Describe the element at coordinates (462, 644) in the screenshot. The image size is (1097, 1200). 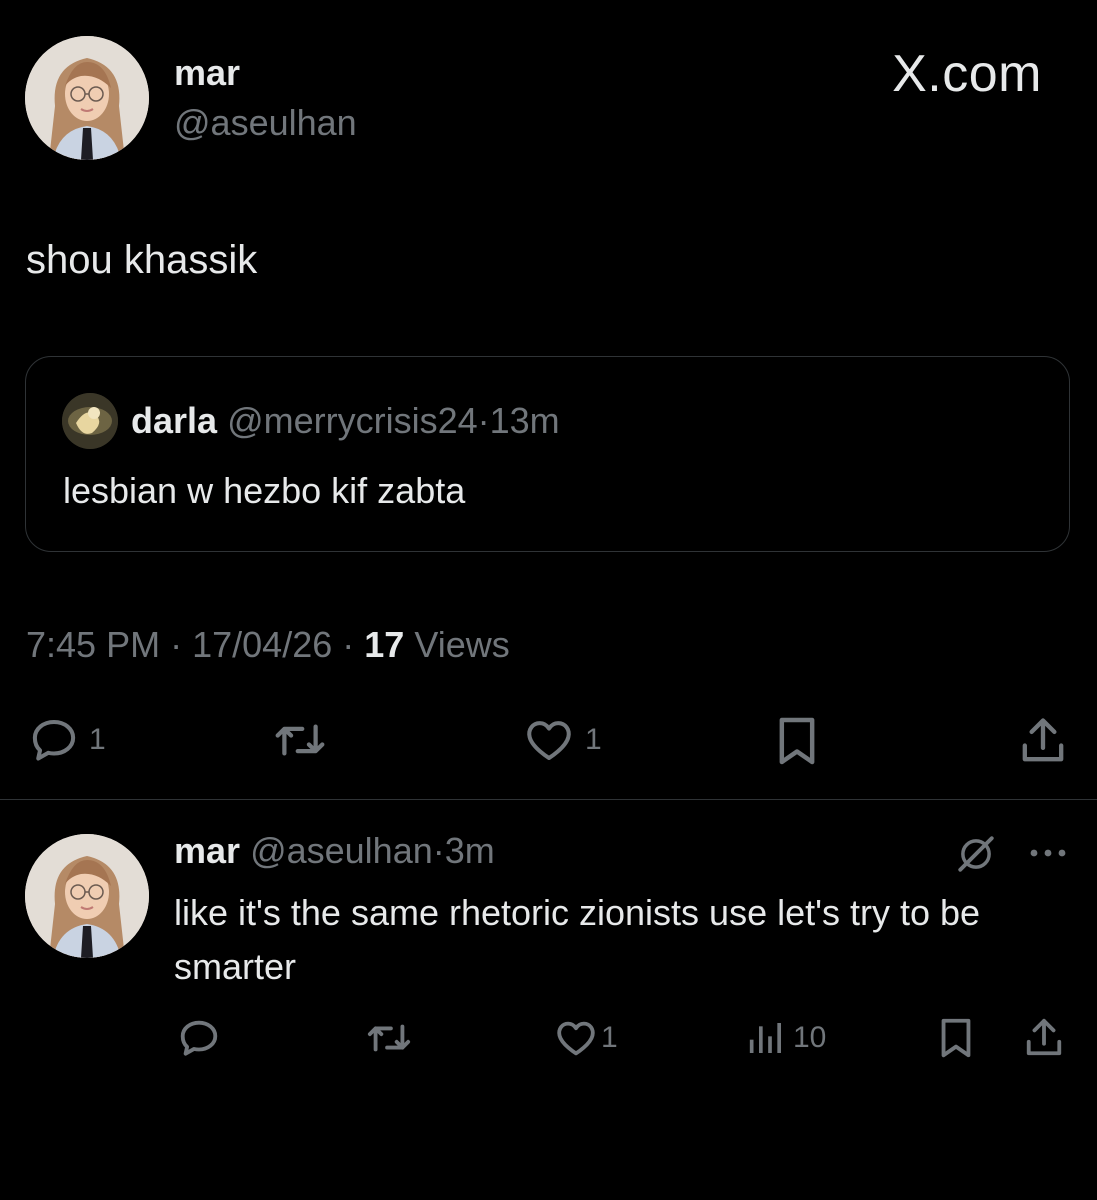
I see `views-label: Views` at that location.